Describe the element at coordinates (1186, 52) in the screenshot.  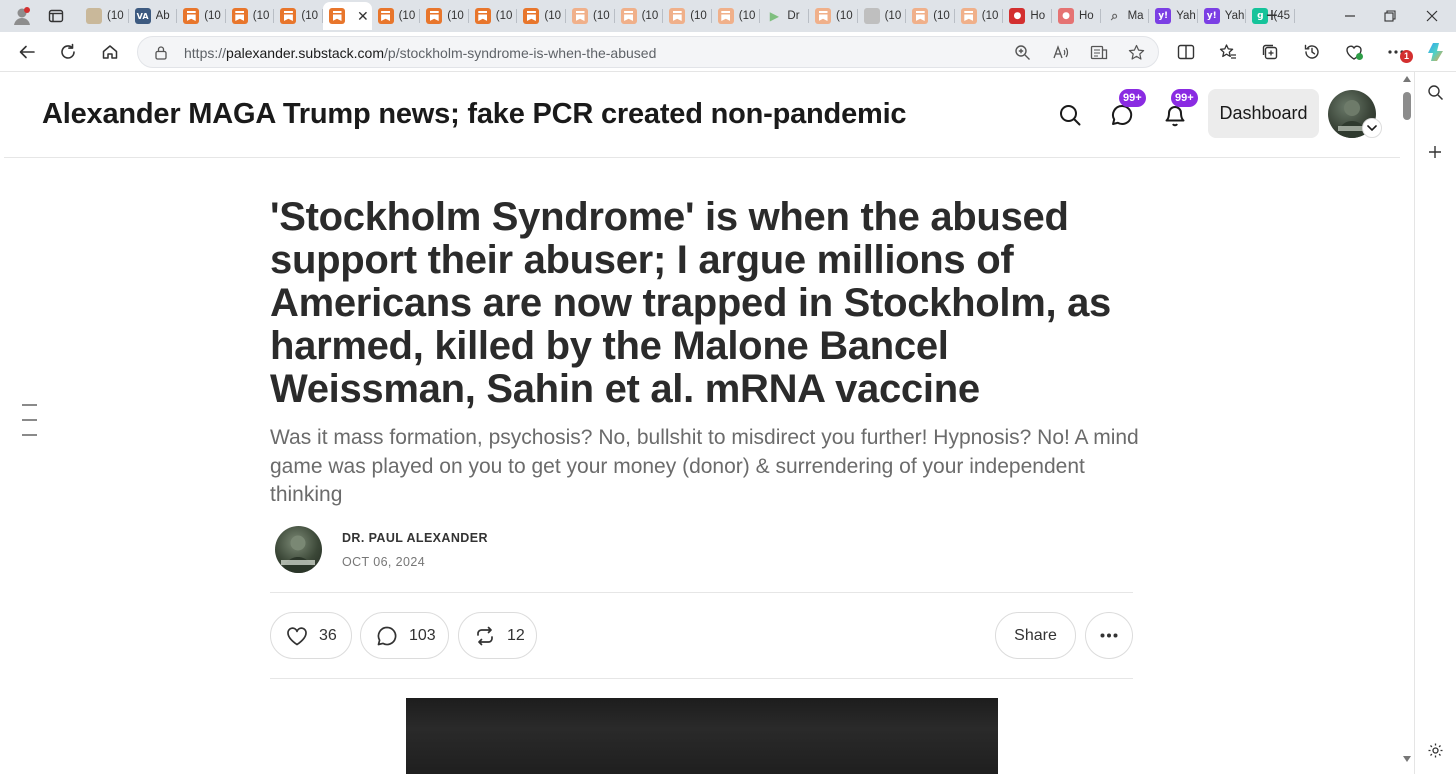
I see `split-screen-icon` at that location.